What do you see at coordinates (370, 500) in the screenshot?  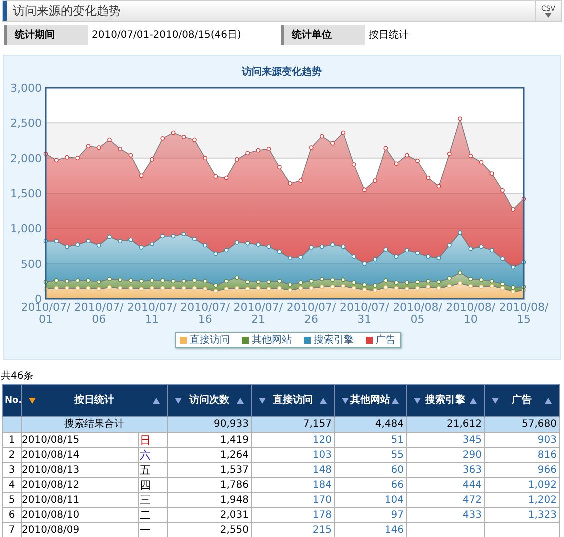 I see `table-cell: 104` at bounding box center [370, 500].